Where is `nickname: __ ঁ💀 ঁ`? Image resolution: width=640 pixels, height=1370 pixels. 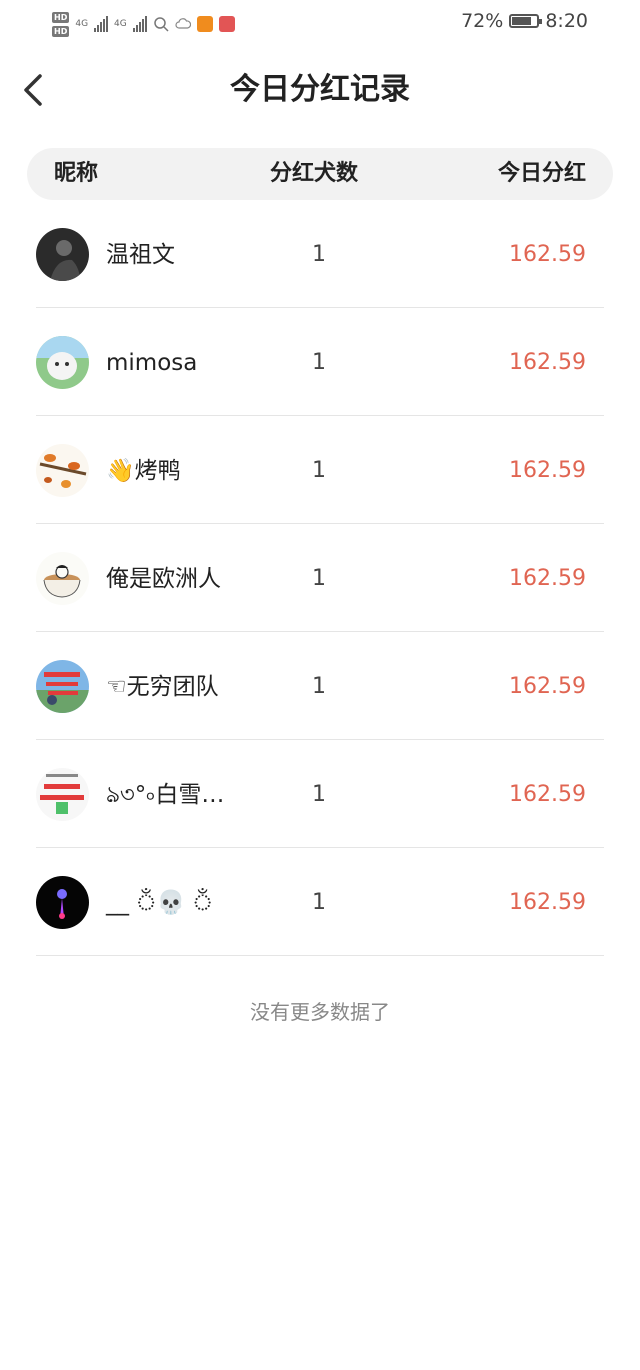
nickname: __ ঁ💀 ঁ is located at coordinates (160, 903).